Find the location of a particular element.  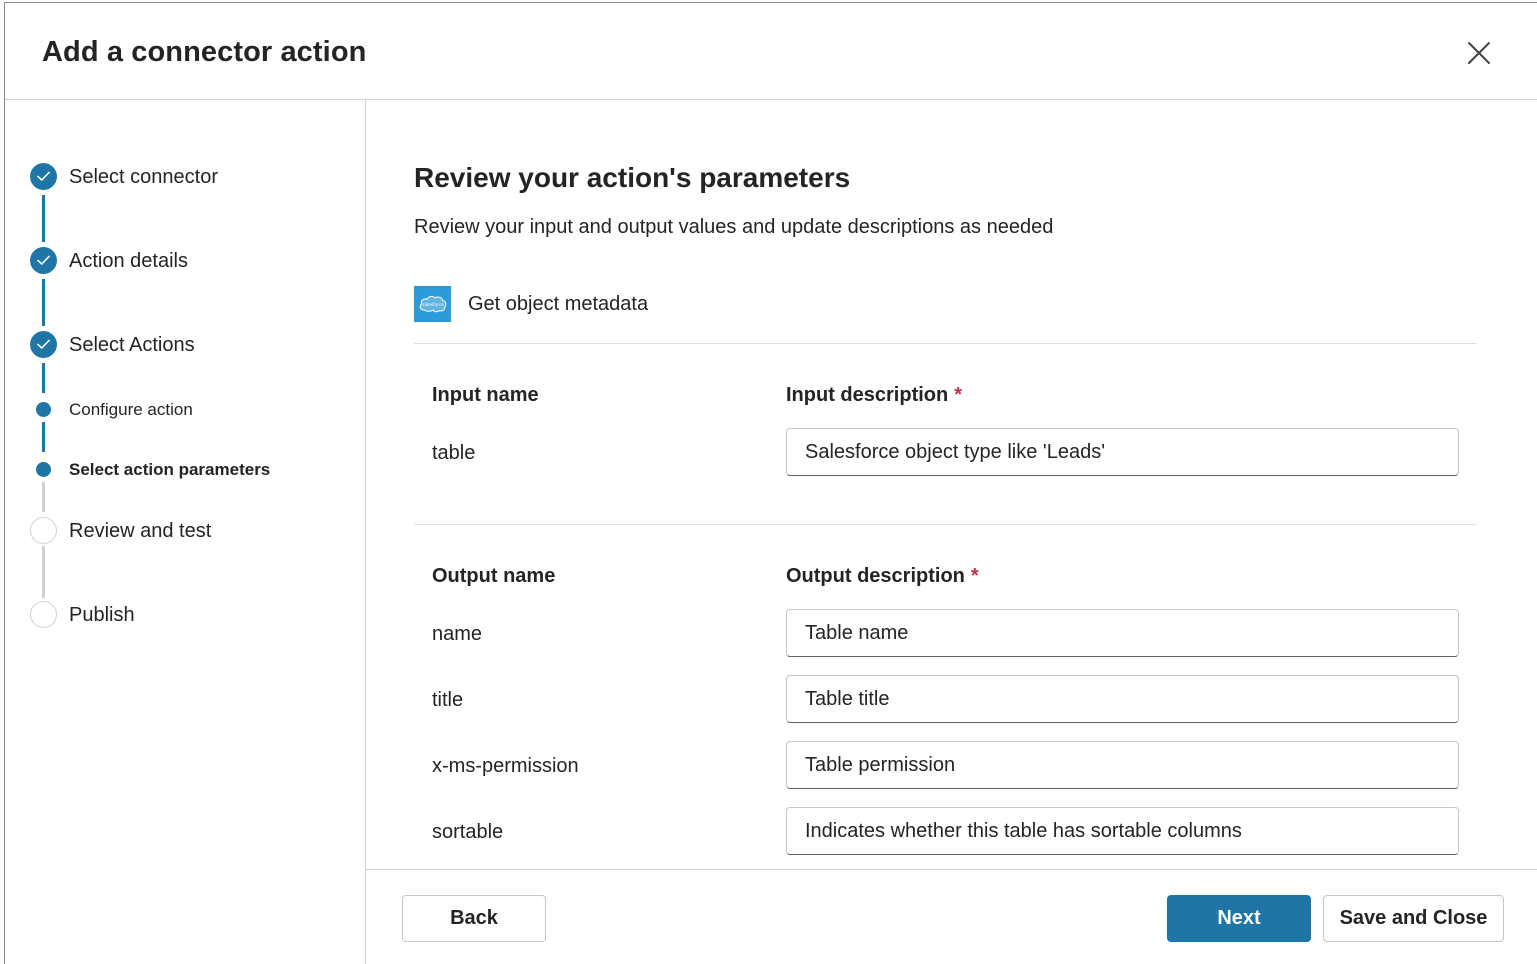

dialog-footer: Back Next Save and Close is located at coordinates (951, 916).